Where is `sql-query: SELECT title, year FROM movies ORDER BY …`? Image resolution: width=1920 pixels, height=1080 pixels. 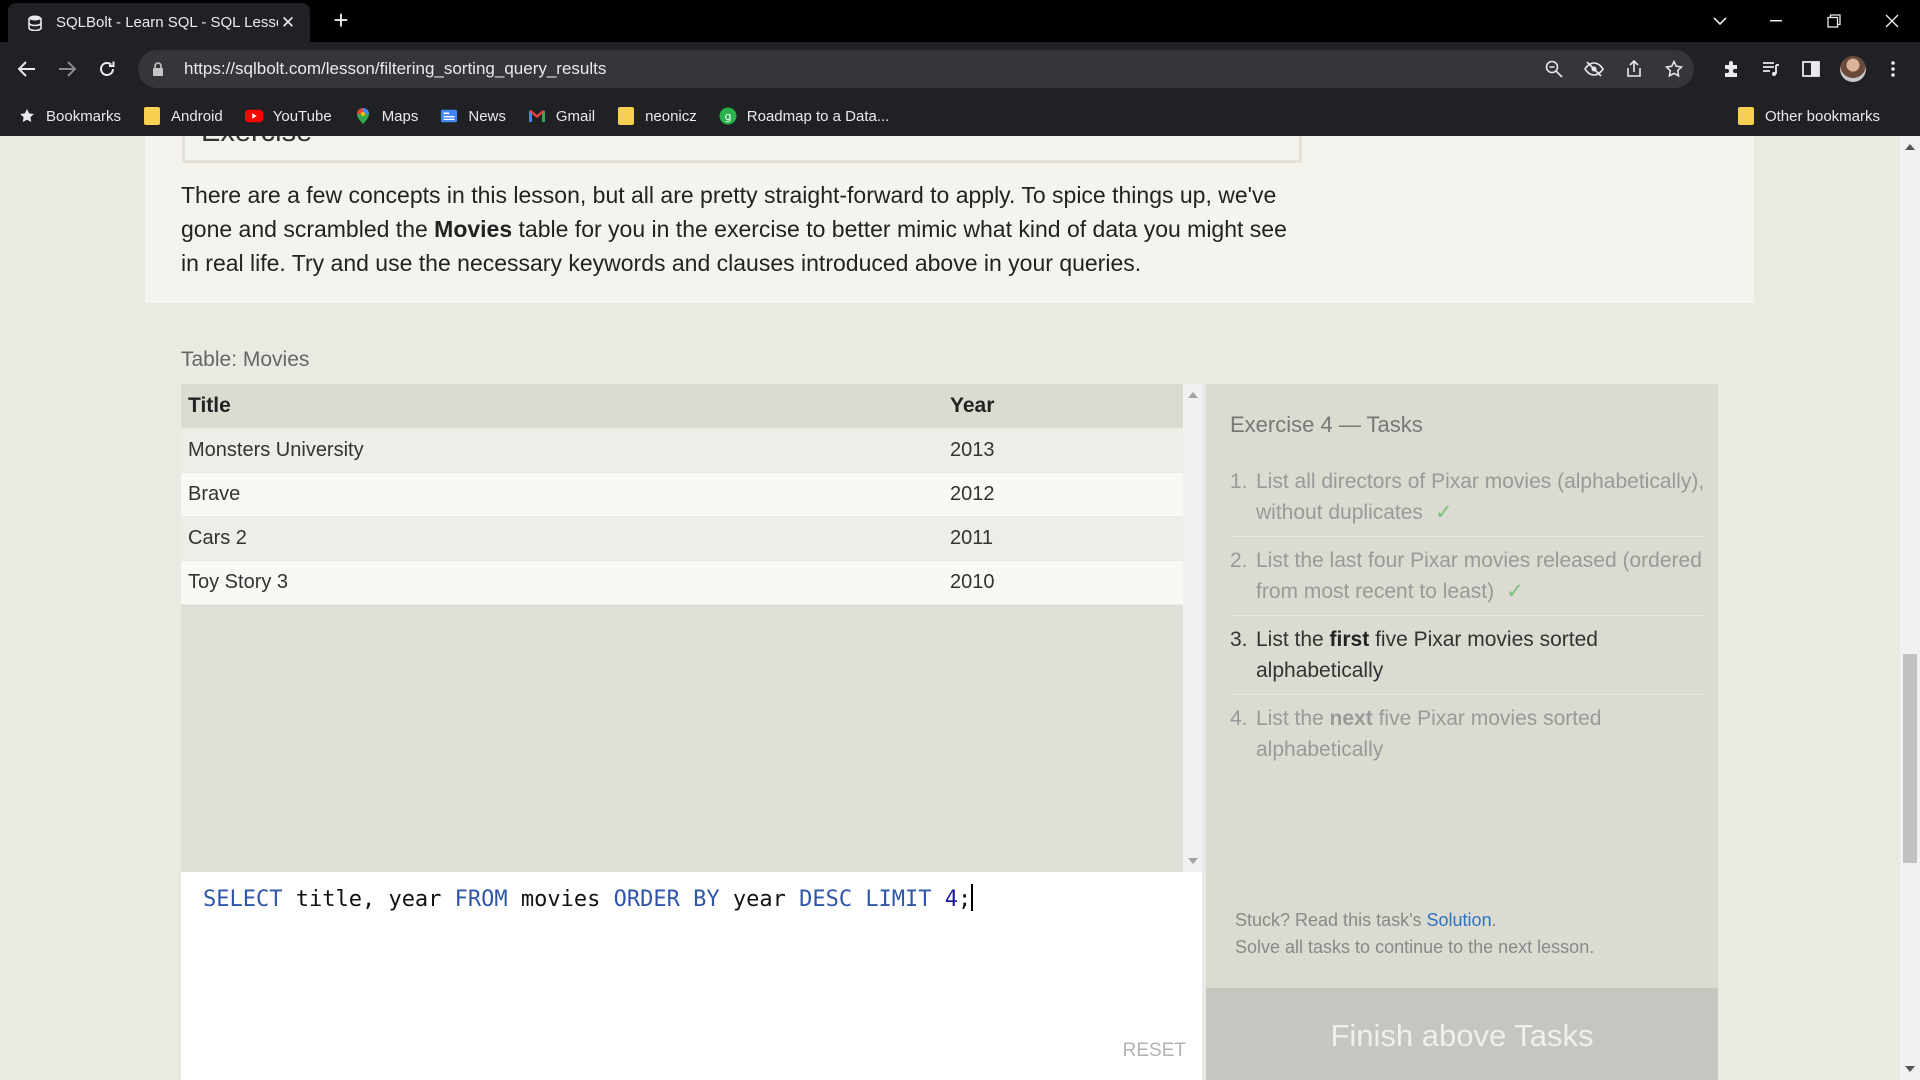 sql-query: SELECT title, year FROM movies ORDER BY … is located at coordinates (588, 898).